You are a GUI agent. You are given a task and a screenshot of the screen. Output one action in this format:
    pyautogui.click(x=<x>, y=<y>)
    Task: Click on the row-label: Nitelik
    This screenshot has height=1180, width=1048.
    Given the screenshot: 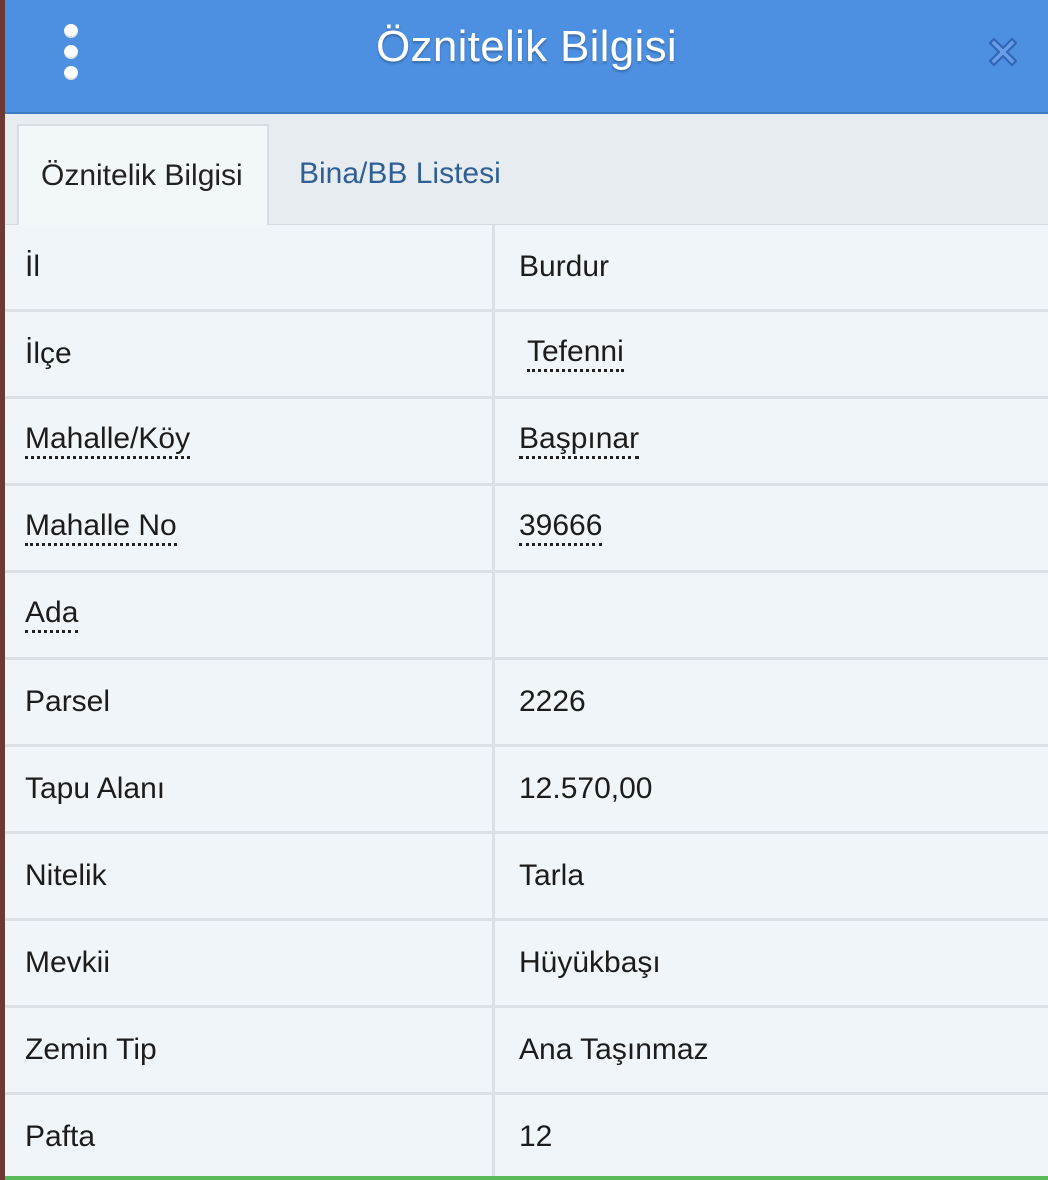 What is the action you would take?
    pyautogui.click(x=66, y=875)
    